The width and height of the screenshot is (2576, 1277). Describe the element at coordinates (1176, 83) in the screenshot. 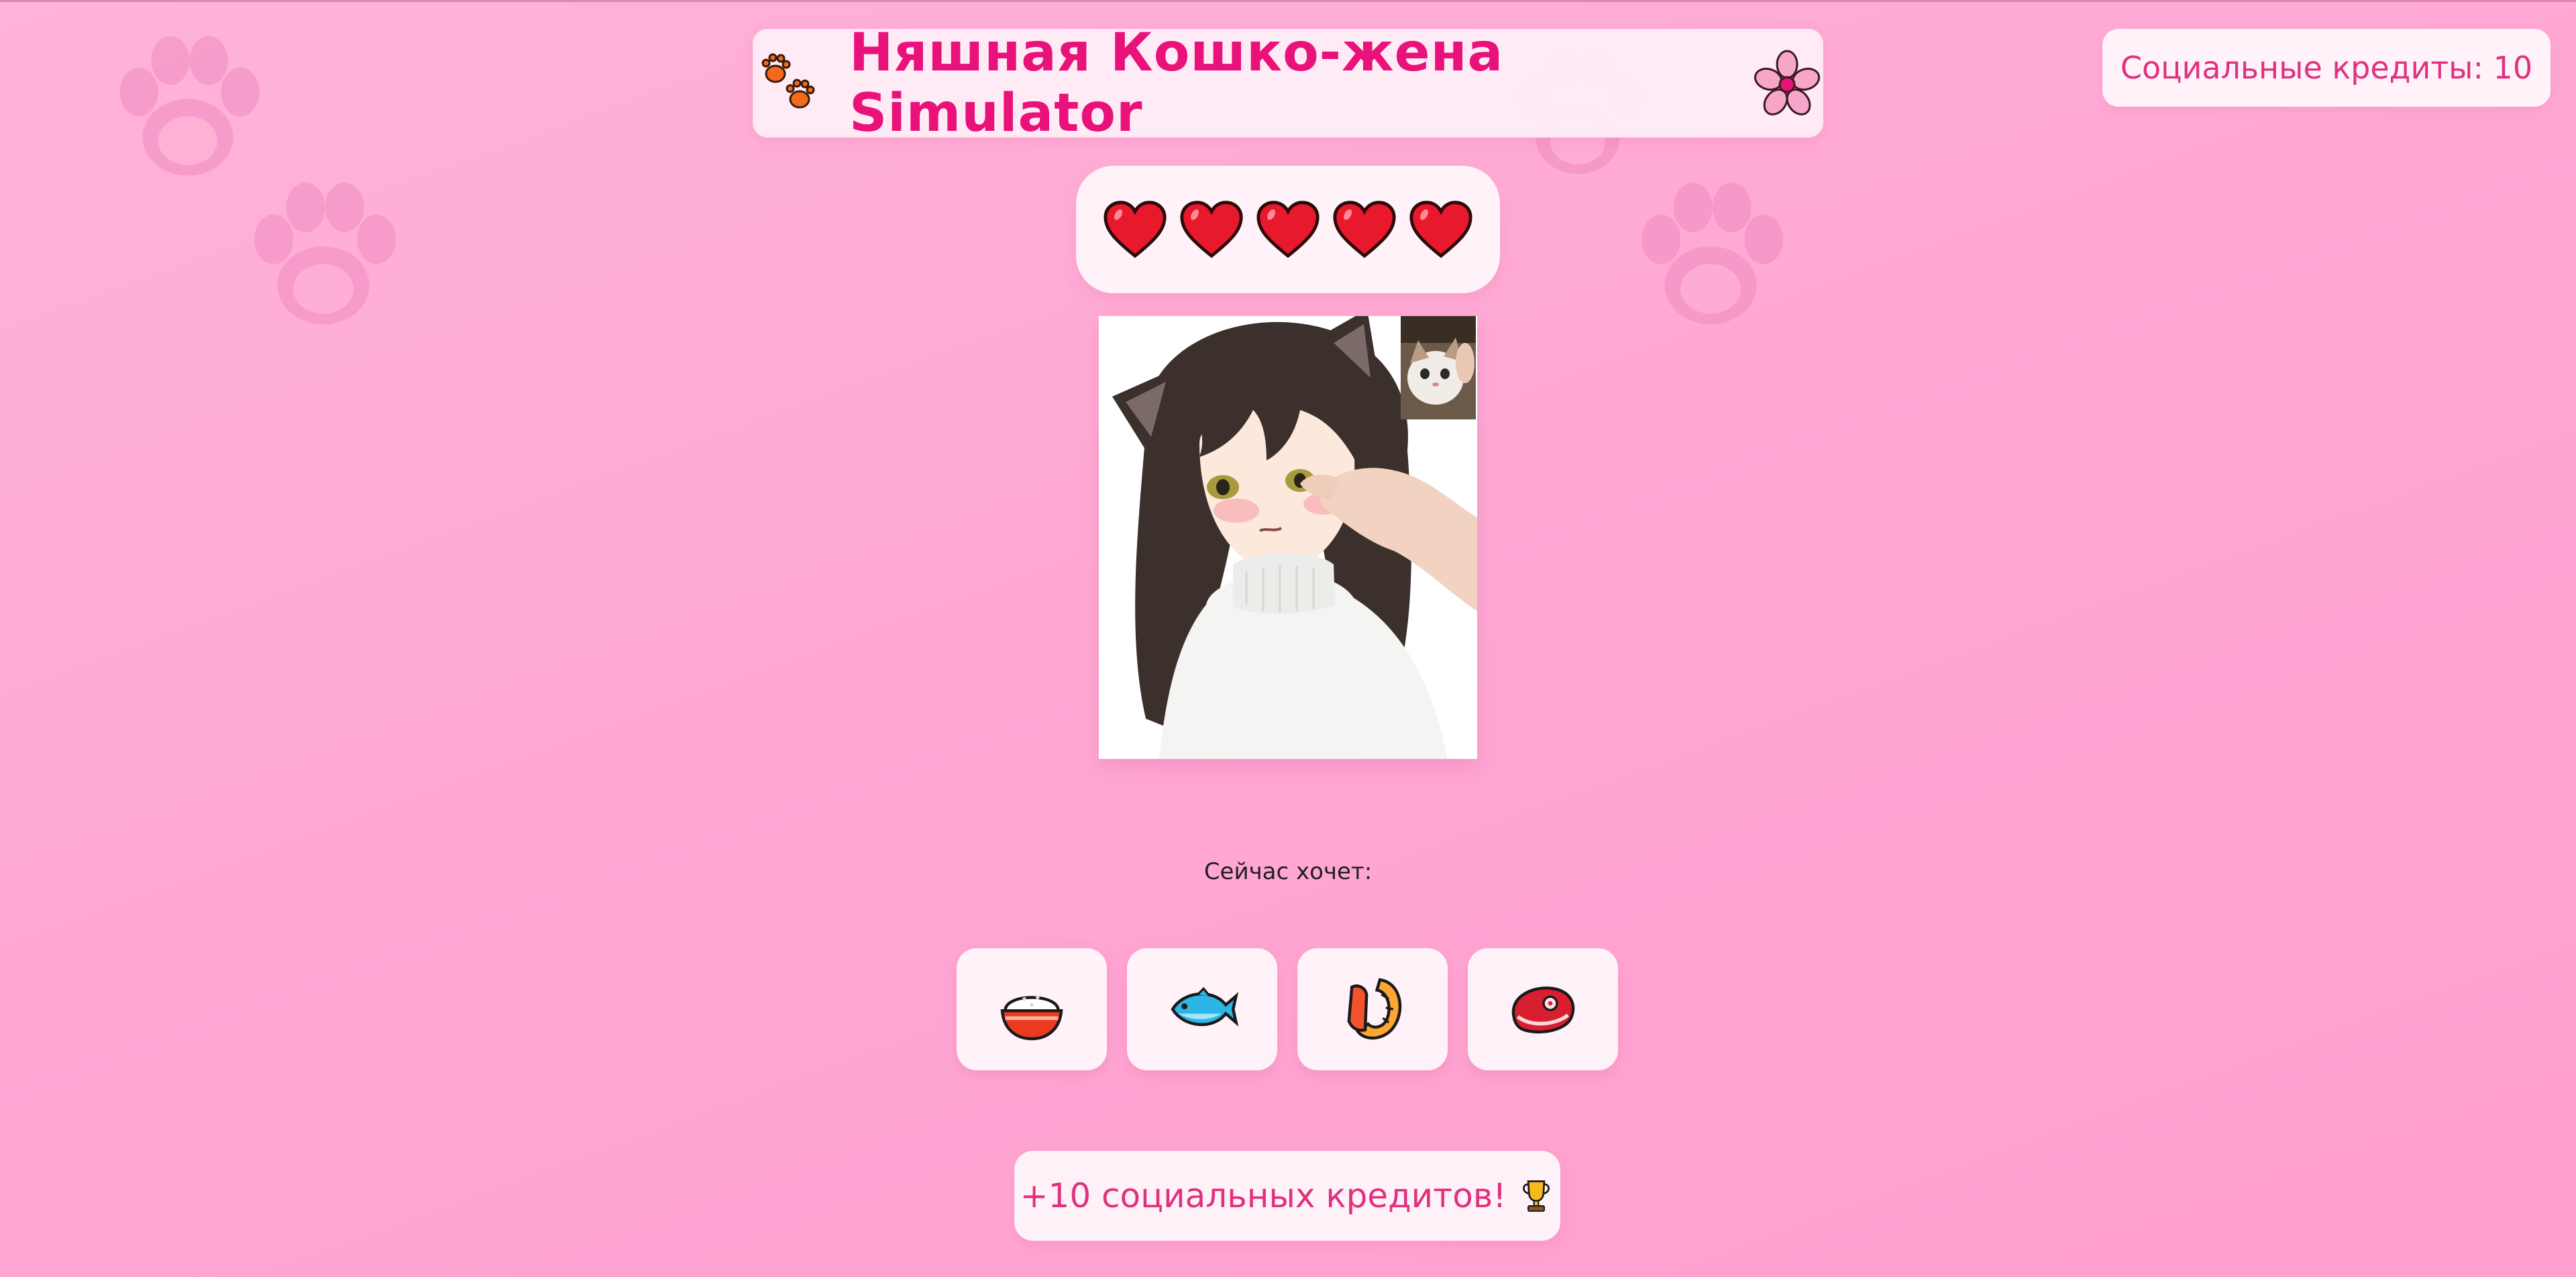

I see `game-title: Няшная Кошко-жена Simulator` at that location.